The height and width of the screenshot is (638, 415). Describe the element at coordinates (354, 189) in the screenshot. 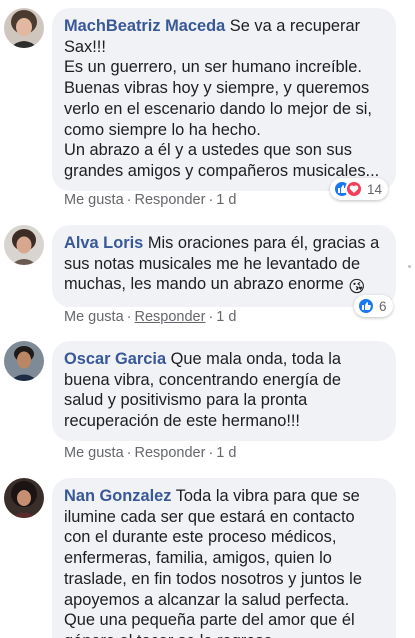

I see `love-icon` at that location.